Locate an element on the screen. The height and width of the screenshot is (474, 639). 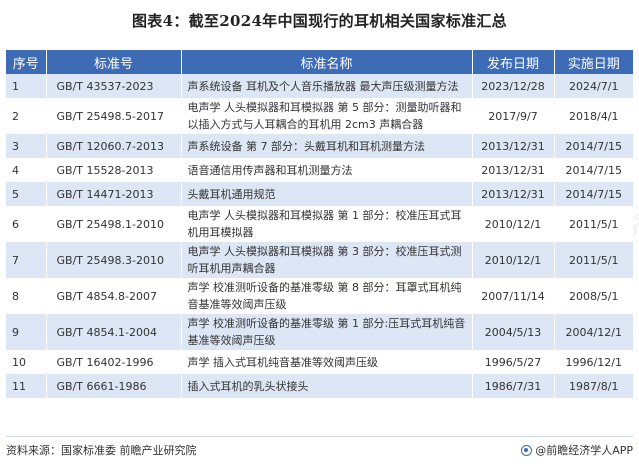
cell-name: 电声学 人头模拟器和耳模拟器 第 1 部分：校准压耳式耳机用耳模拟器 is located at coordinates (327, 224).